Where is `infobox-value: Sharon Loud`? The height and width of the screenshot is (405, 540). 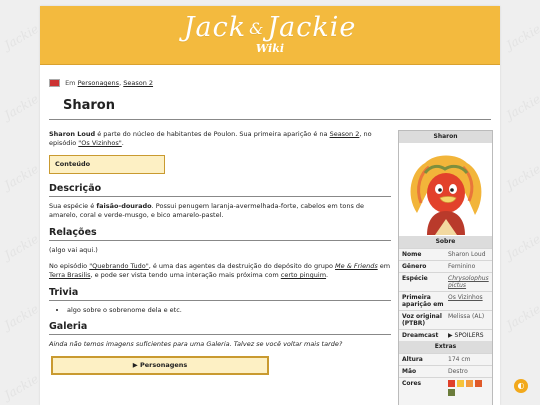 infobox-value: Sharon Loud is located at coordinates (467, 254).